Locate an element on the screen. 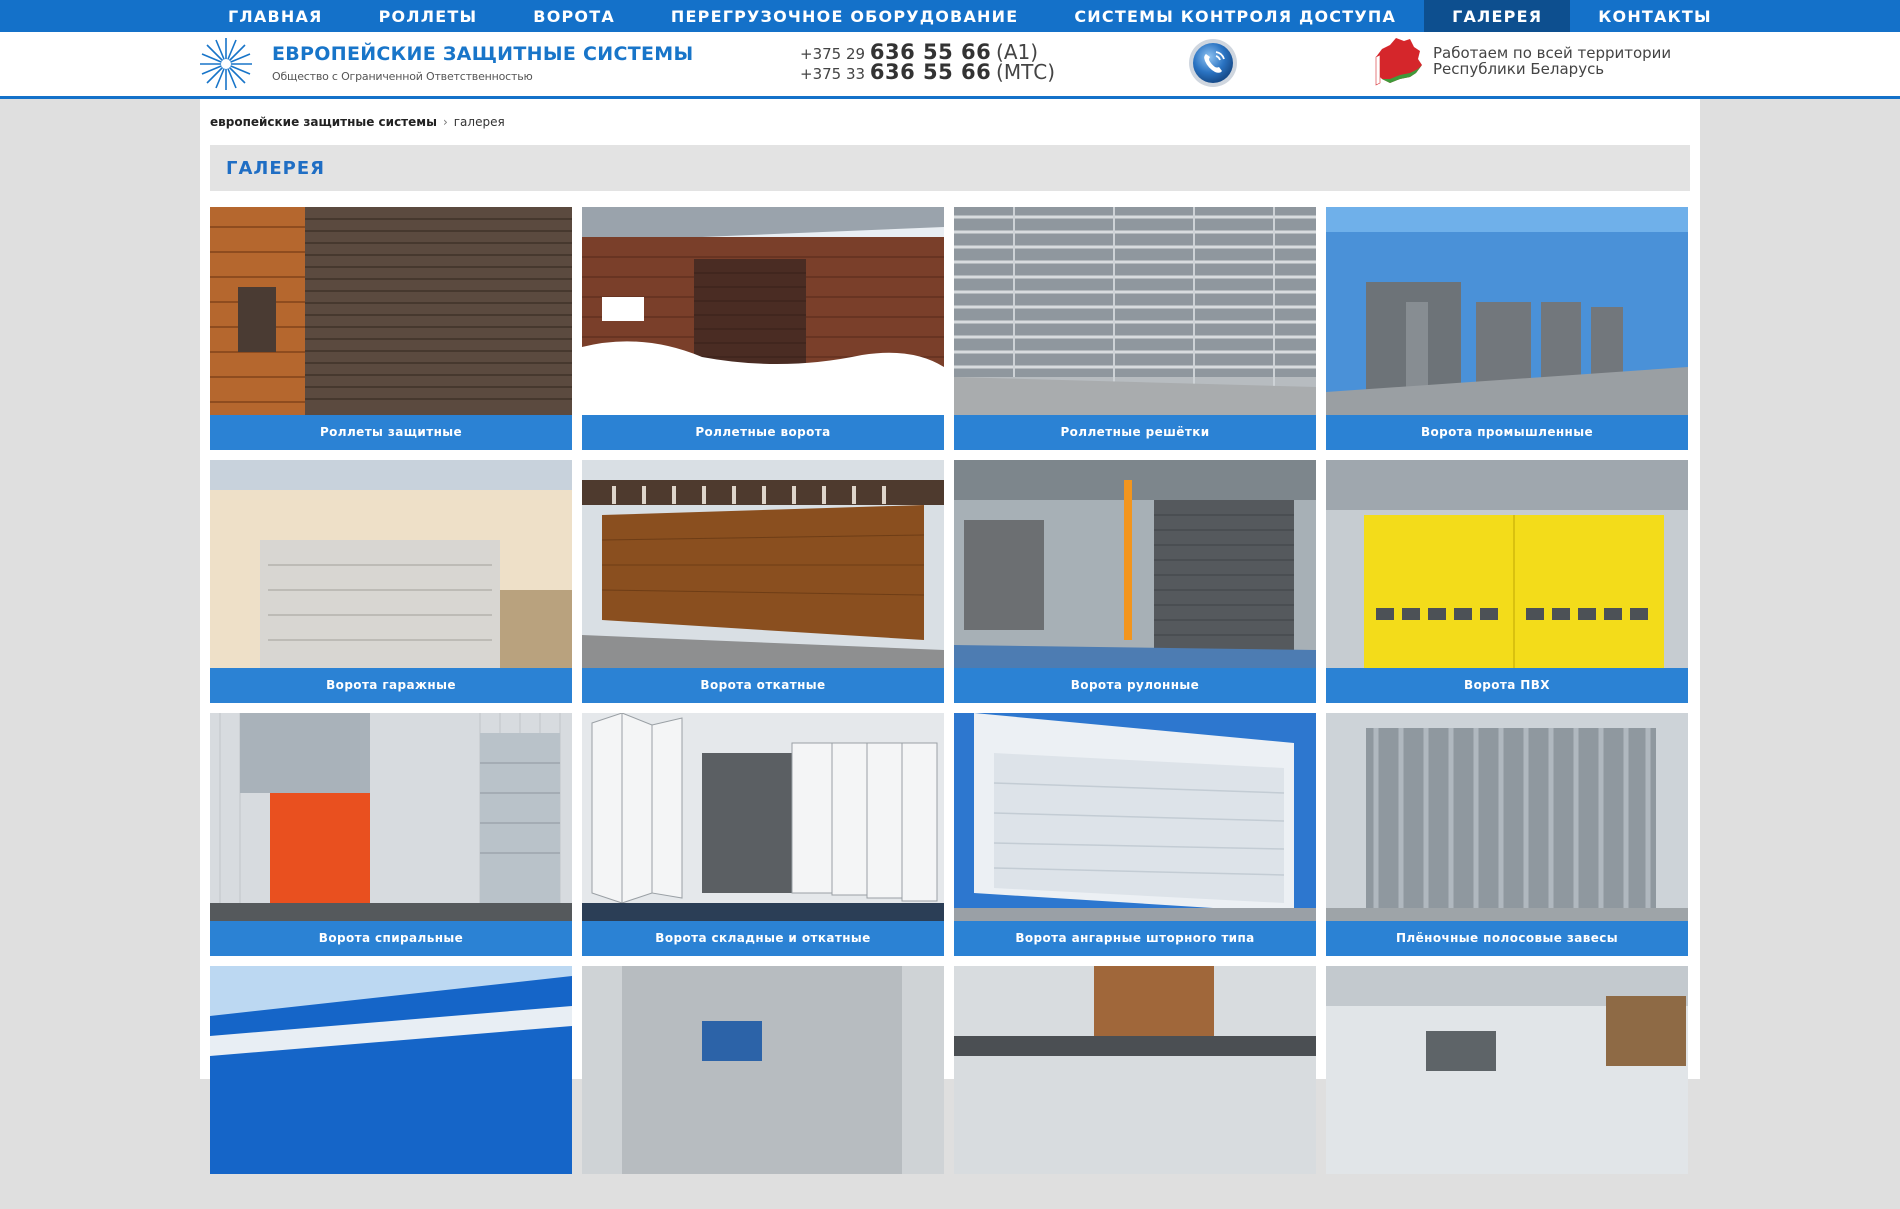 The height and width of the screenshot is (1209, 1900). gallery-item-spiral-gates: Ворота спиральные is located at coordinates (391, 834).